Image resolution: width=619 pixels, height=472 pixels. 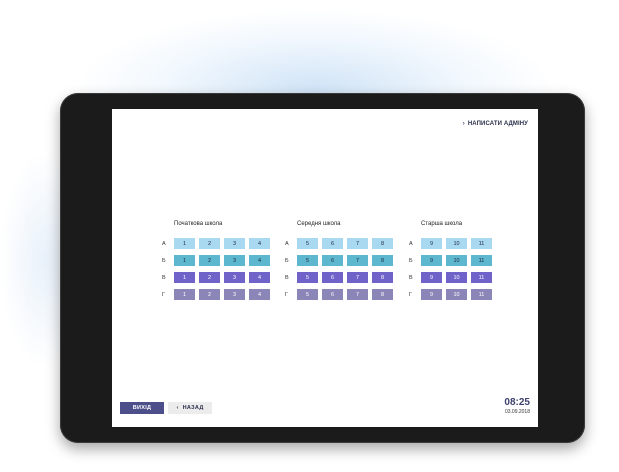 What do you see at coordinates (177, 408) in the screenshot?
I see `chevron-left-icon: ‹` at bounding box center [177, 408].